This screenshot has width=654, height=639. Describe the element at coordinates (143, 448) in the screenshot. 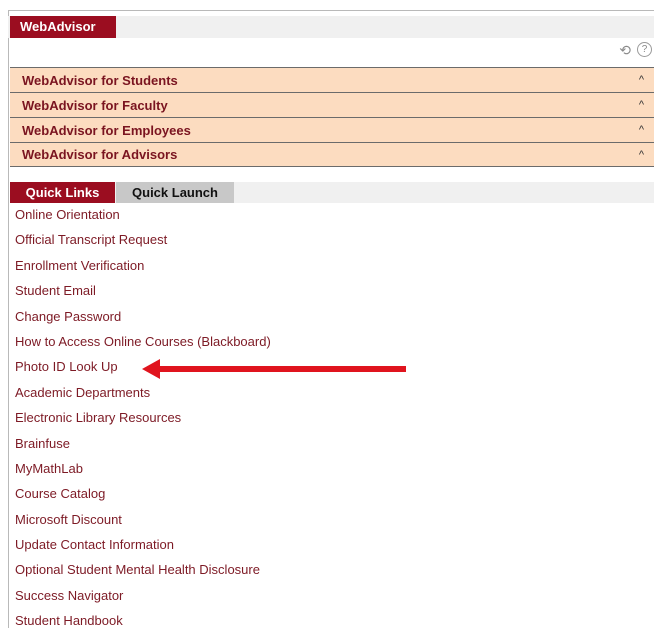

I see `link-brainfuse: Brainfuse` at that location.